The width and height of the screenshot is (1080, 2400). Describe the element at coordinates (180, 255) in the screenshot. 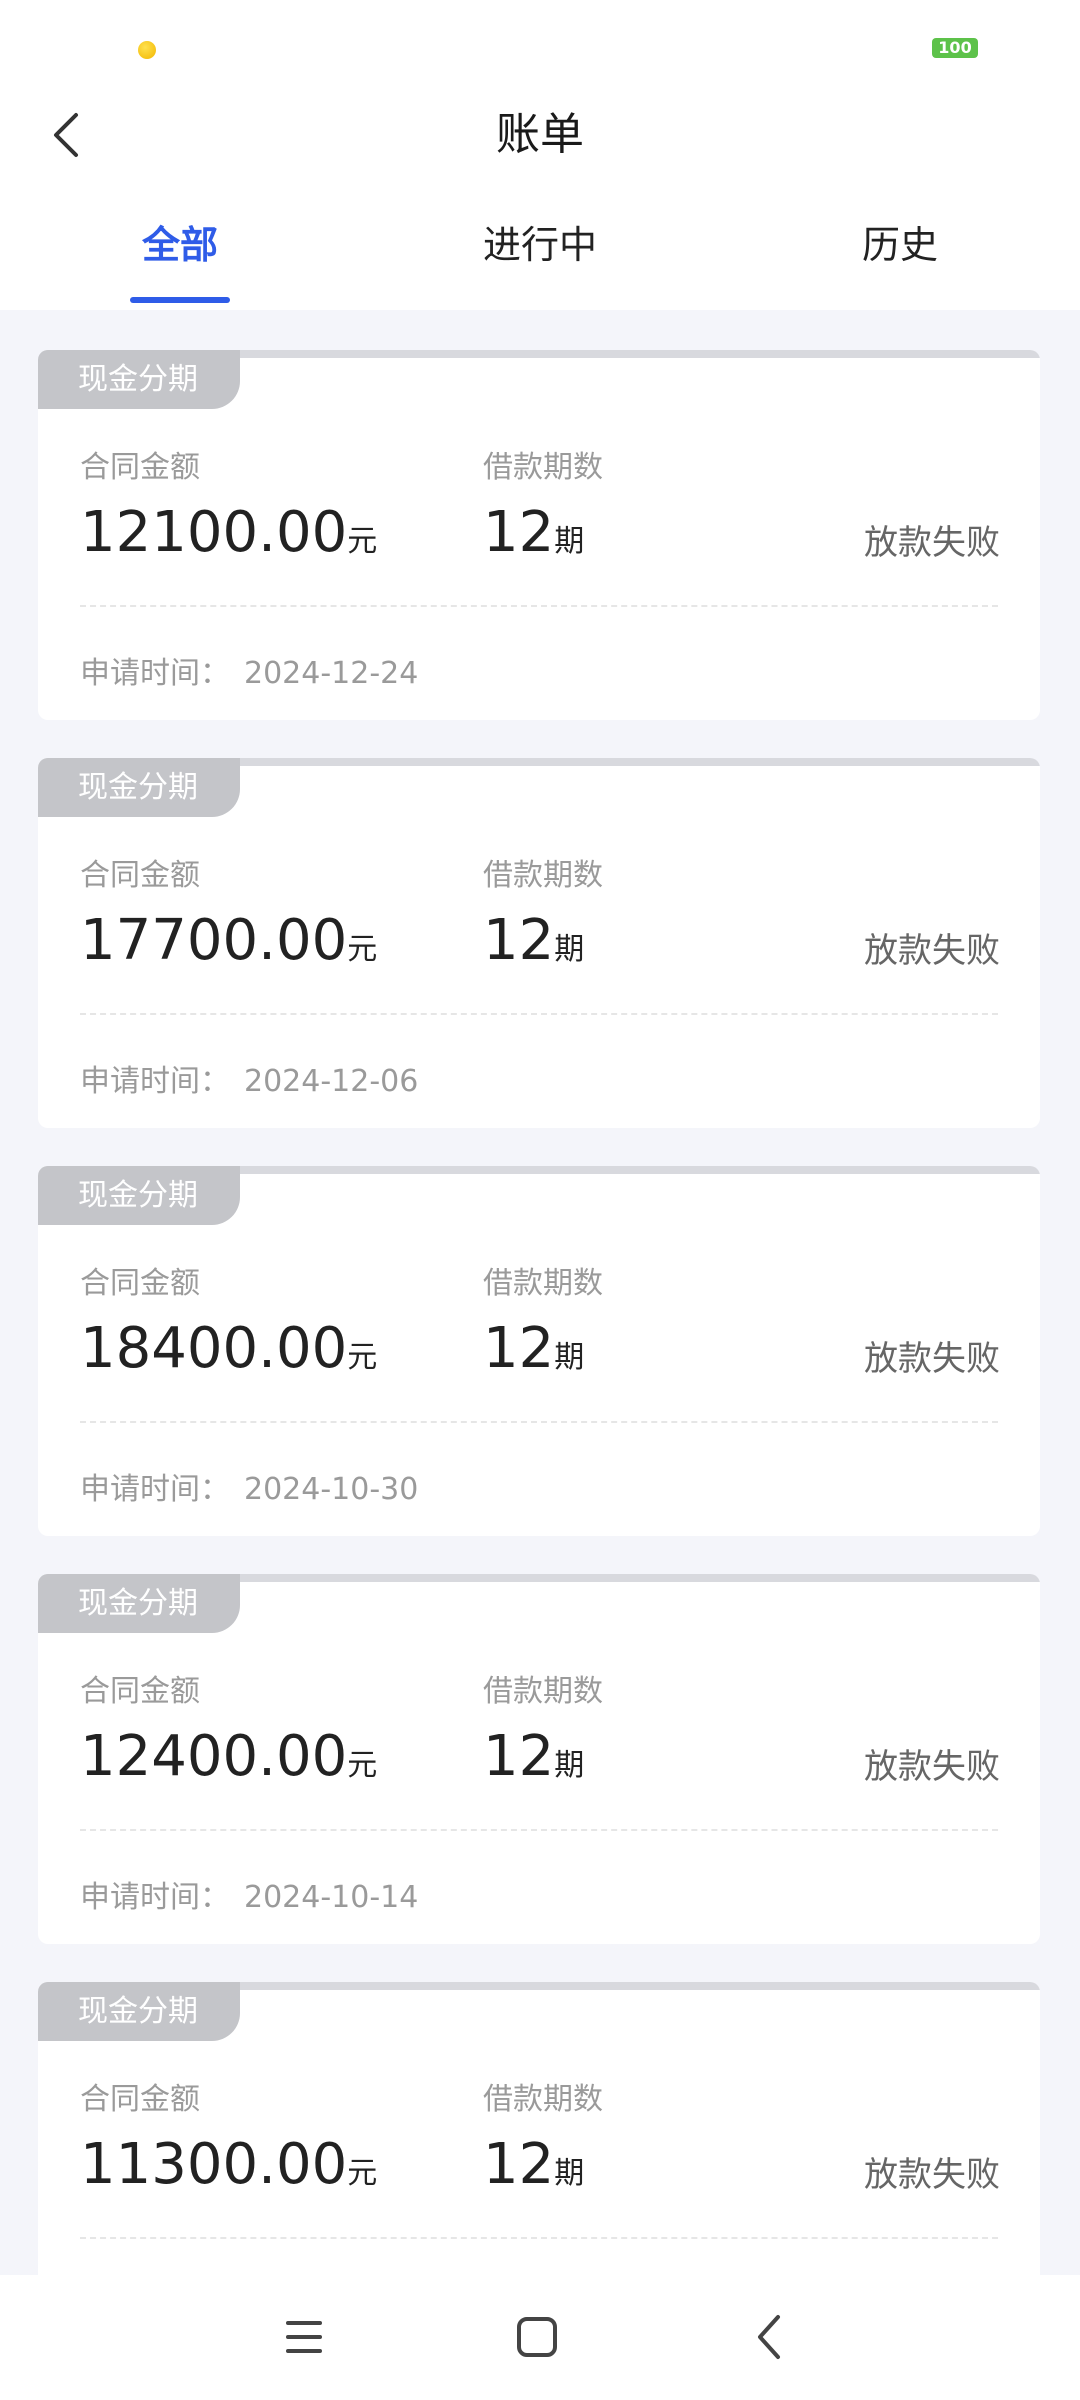

I see `tab-all: 全部` at that location.